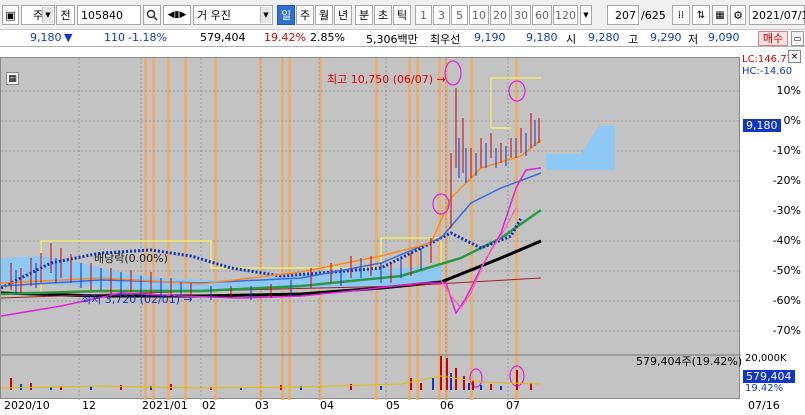 The image size is (805, 415). I want to click on x-tick: 2020/10, so click(27, 405).